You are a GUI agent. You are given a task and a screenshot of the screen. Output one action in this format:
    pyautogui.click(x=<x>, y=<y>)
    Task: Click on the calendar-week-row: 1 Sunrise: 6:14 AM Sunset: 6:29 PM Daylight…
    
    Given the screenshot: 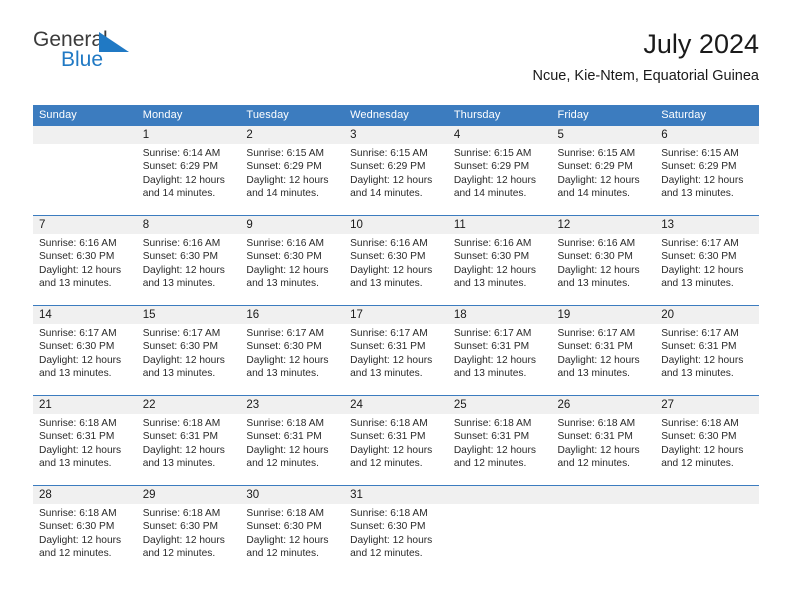 What is the action you would take?
    pyautogui.click(x=396, y=171)
    